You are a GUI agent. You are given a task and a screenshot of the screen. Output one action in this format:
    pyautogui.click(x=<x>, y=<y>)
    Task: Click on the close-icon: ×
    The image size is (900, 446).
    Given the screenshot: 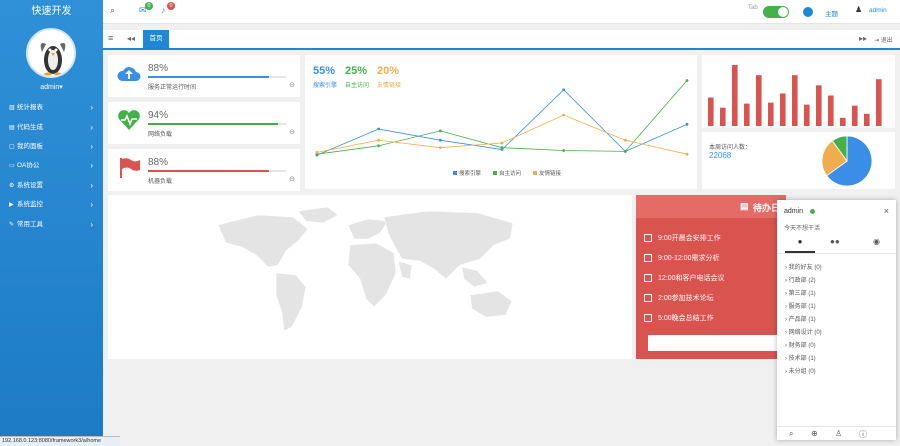 What is the action you would take?
    pyautogui.click(x=886, y=211)
    